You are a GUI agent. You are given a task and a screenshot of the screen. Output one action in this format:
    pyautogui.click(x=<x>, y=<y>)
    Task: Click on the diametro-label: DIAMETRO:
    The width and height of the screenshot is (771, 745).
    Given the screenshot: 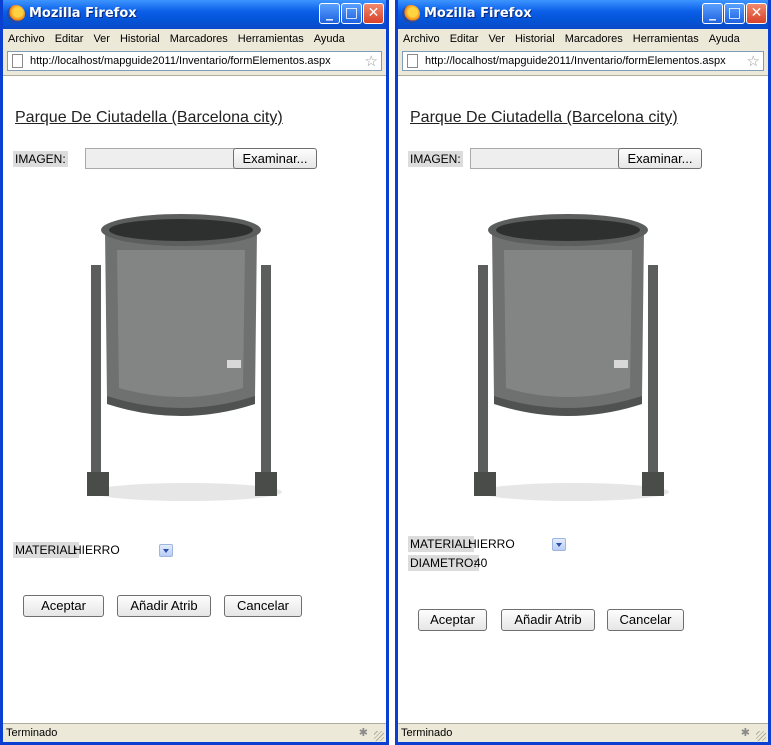 What is the action you would take?
    pyautogui.click(x=443, y=563)
    